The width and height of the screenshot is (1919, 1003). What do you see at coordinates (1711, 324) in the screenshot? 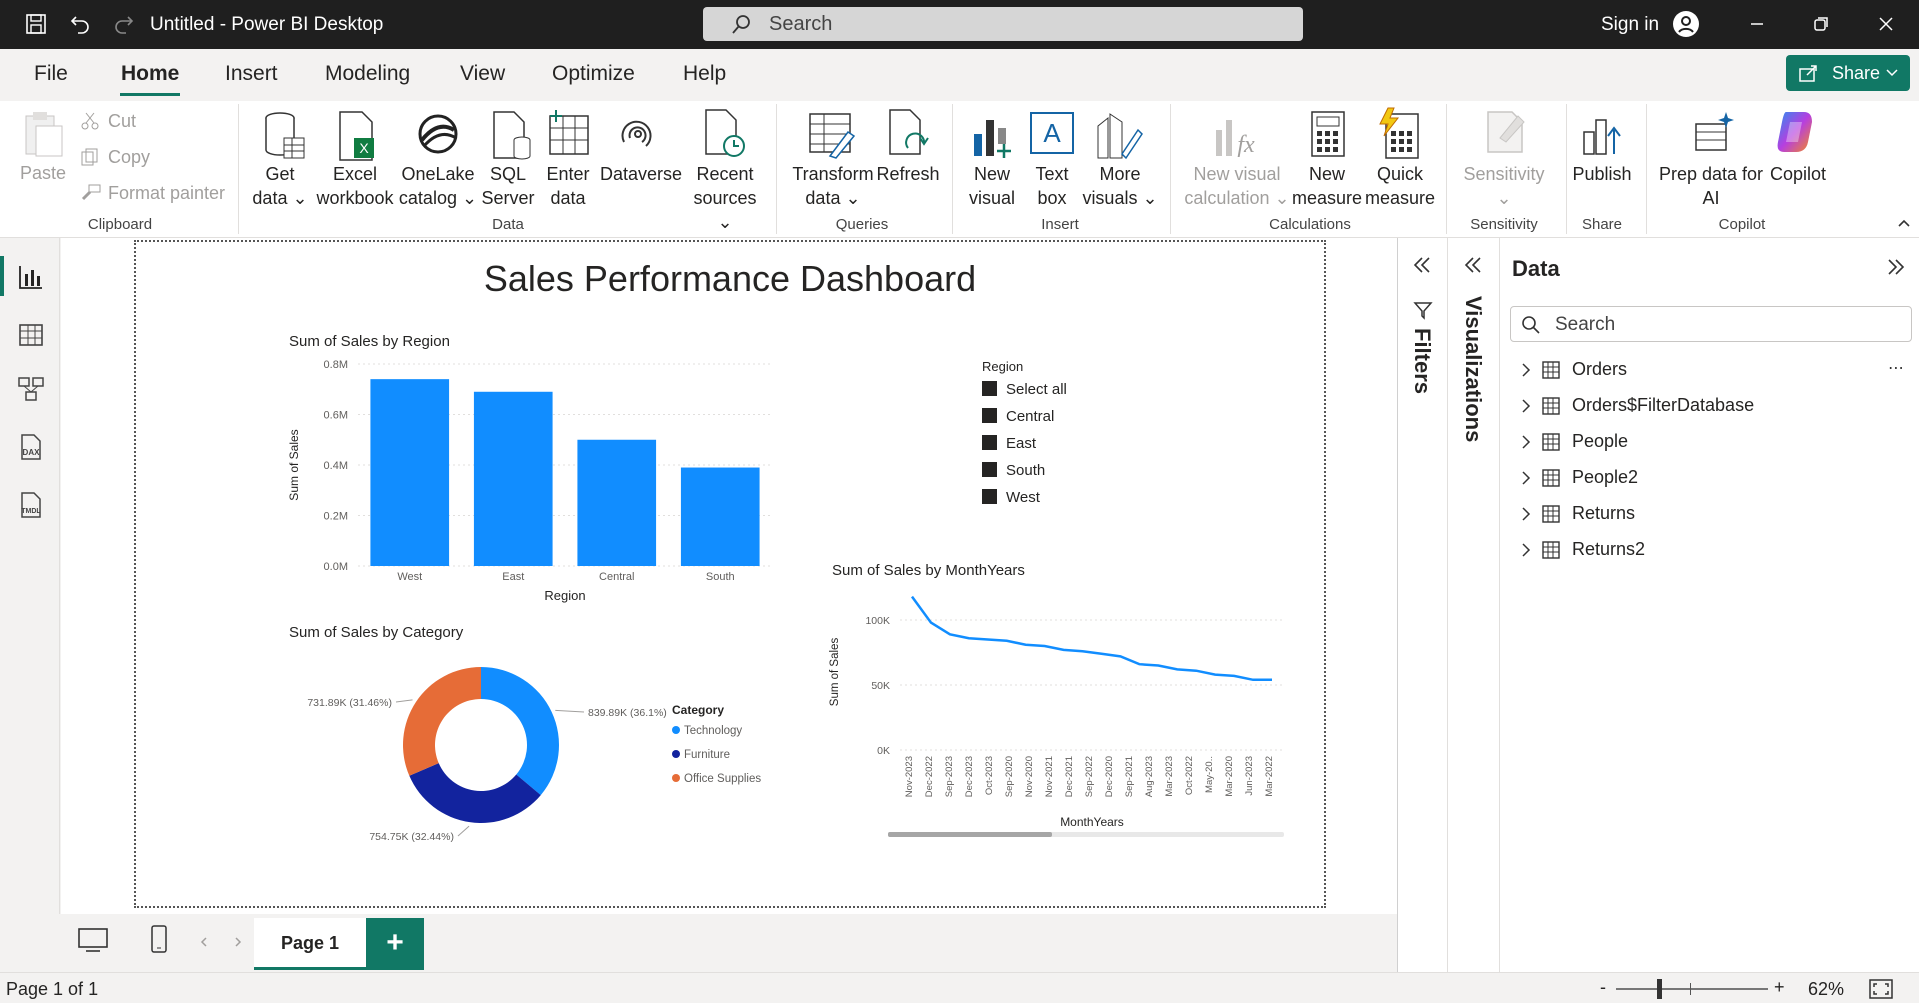
I see `data-search-input: Search` at bounding box center [1711, 324].